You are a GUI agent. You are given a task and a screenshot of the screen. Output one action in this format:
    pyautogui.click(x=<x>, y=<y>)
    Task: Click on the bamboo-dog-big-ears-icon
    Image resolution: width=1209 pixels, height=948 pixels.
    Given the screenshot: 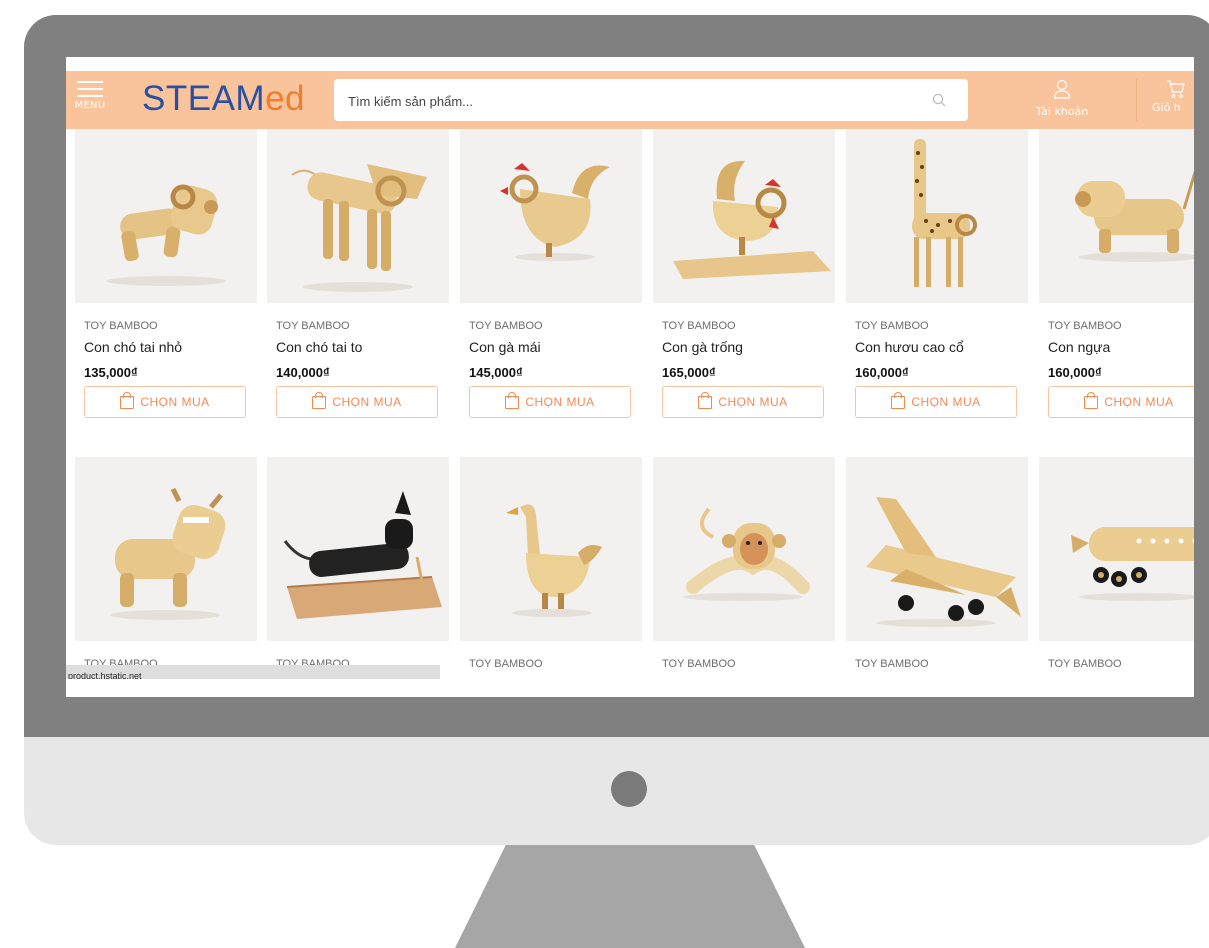 What is the action you would take?
    pyautogui.click(x=358, y=216)
    